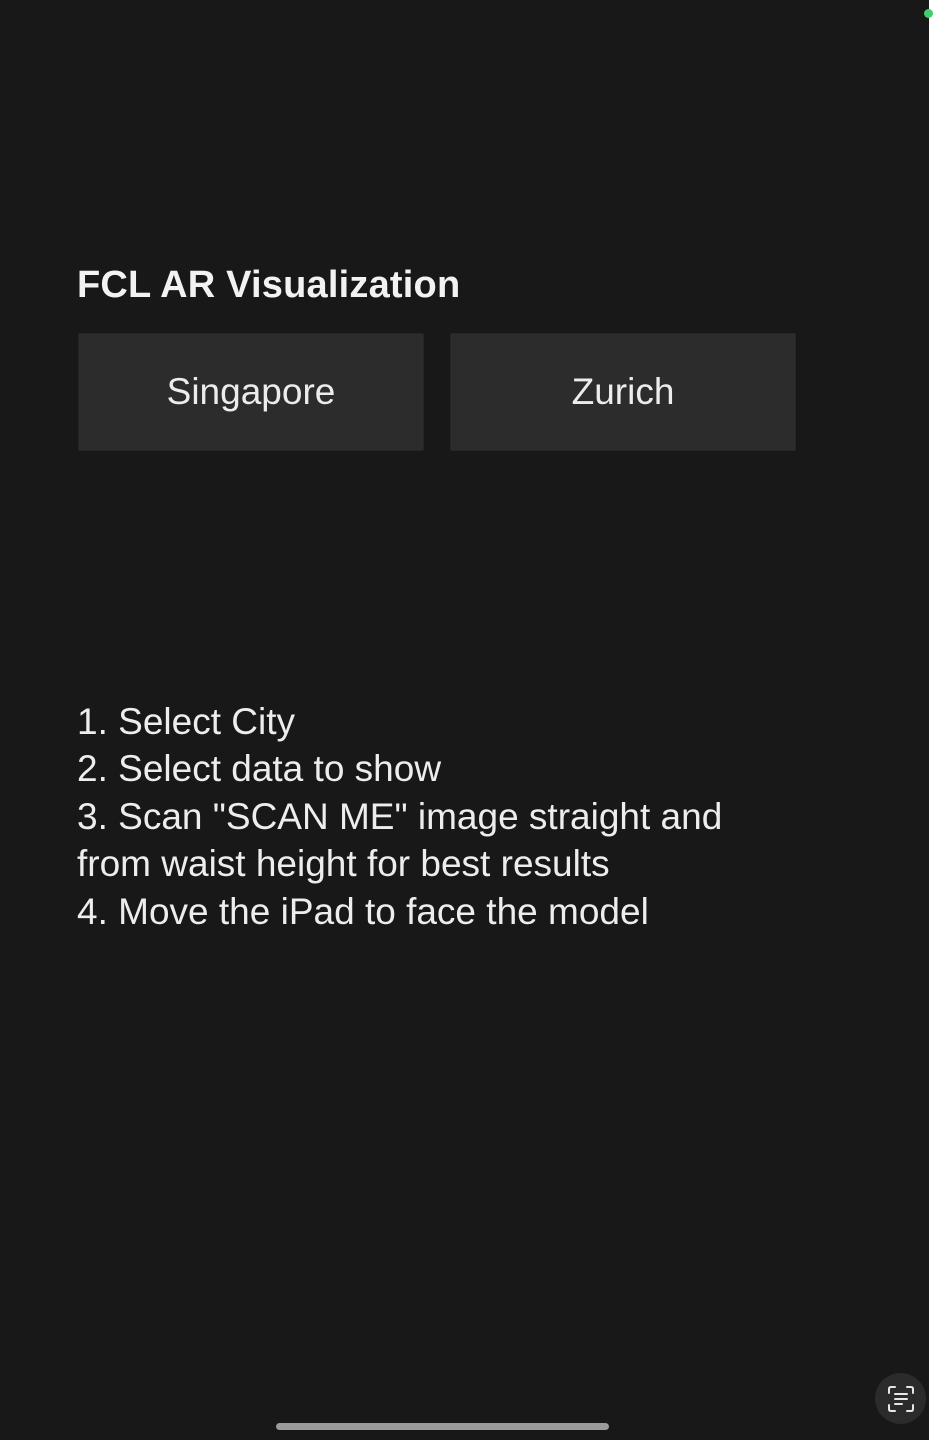 The image size is (938, 1440). Describe the element at coordinates (933, 720) in the screenshot. I see `screen-edge` at that location.